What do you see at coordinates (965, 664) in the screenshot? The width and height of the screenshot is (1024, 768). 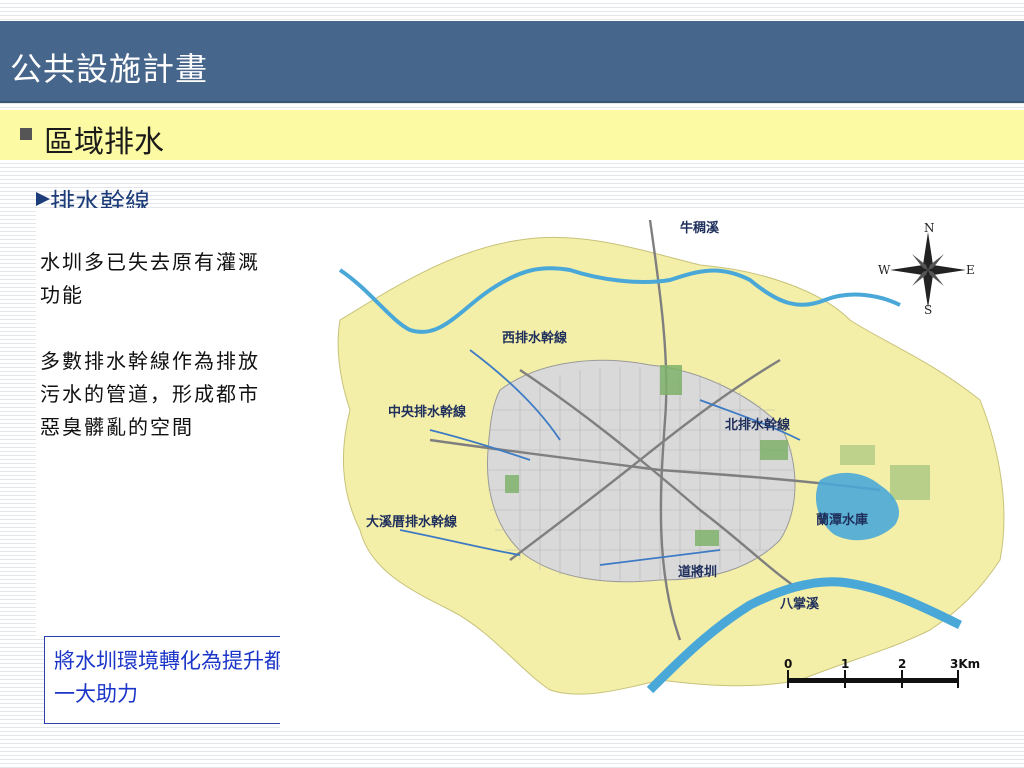 I see `scale-tick-3: 3Km` at bounding box center [965, 664].